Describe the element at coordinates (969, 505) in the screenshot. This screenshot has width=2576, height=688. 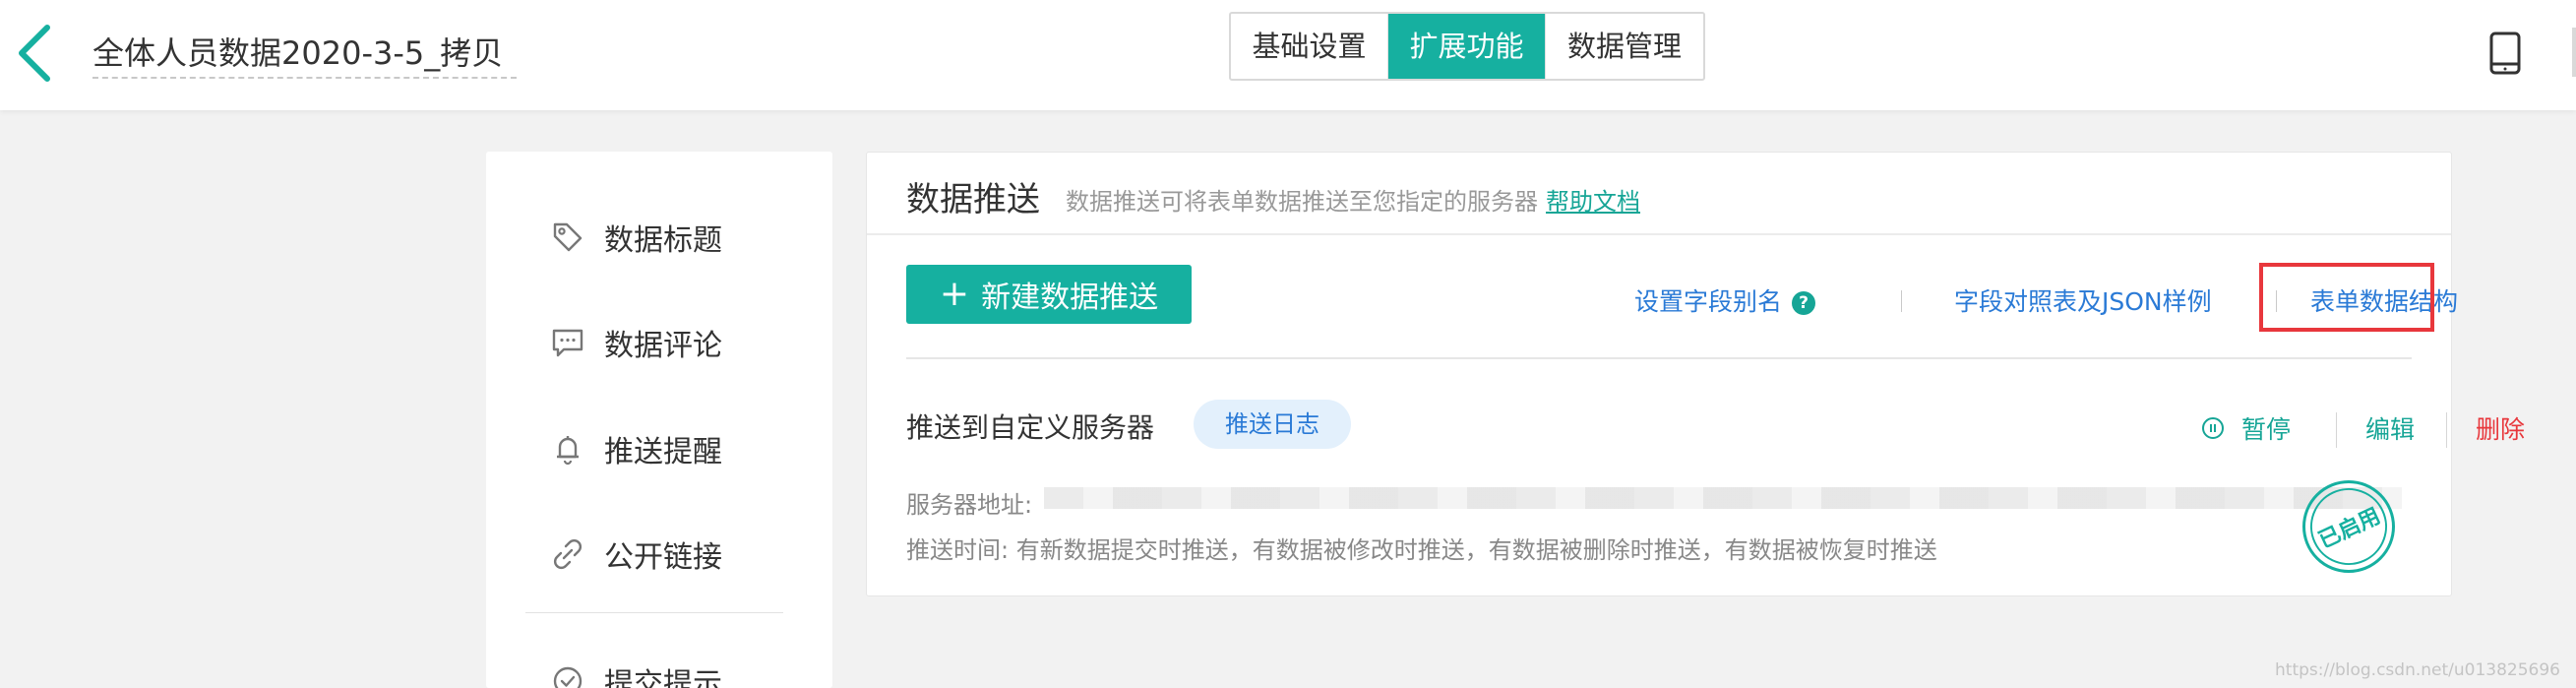
I see `server-address-label: 服务器地址:` at that location.